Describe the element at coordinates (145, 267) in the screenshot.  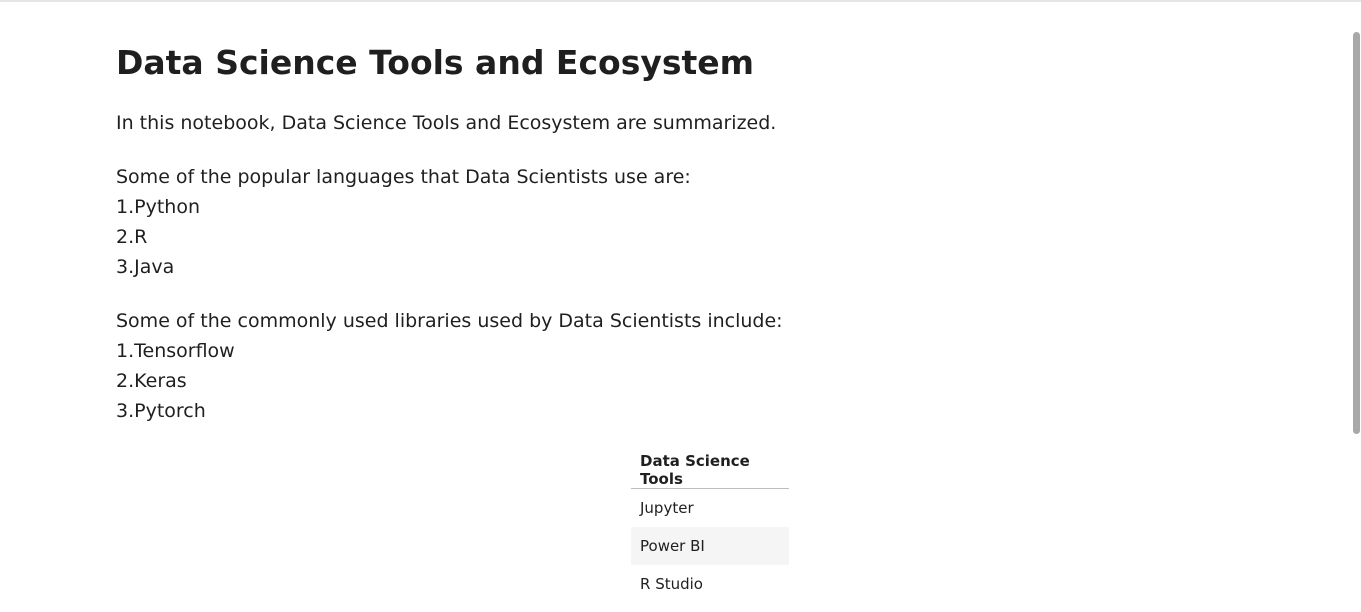
I see `language-item: 3.Java` at that location.